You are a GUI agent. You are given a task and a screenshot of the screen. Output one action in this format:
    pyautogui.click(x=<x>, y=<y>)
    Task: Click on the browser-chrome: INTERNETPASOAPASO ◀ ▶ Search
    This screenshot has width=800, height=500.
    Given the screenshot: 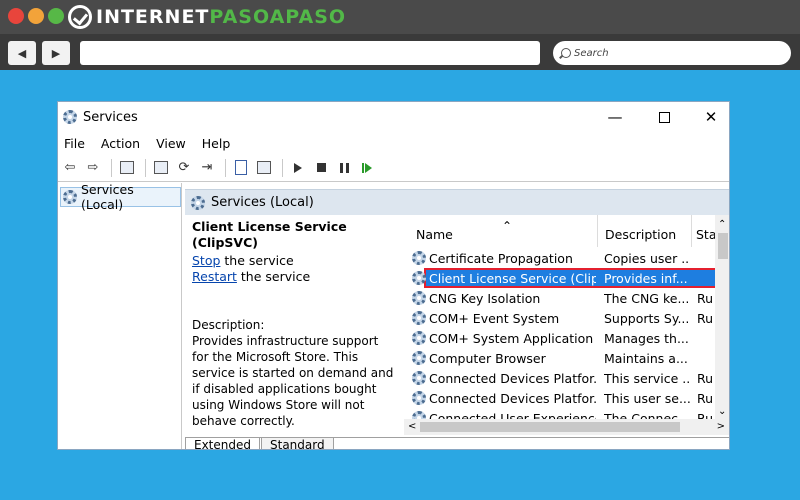 What is the action you would take?
    pyautogui.click(x=400, y=35)
    